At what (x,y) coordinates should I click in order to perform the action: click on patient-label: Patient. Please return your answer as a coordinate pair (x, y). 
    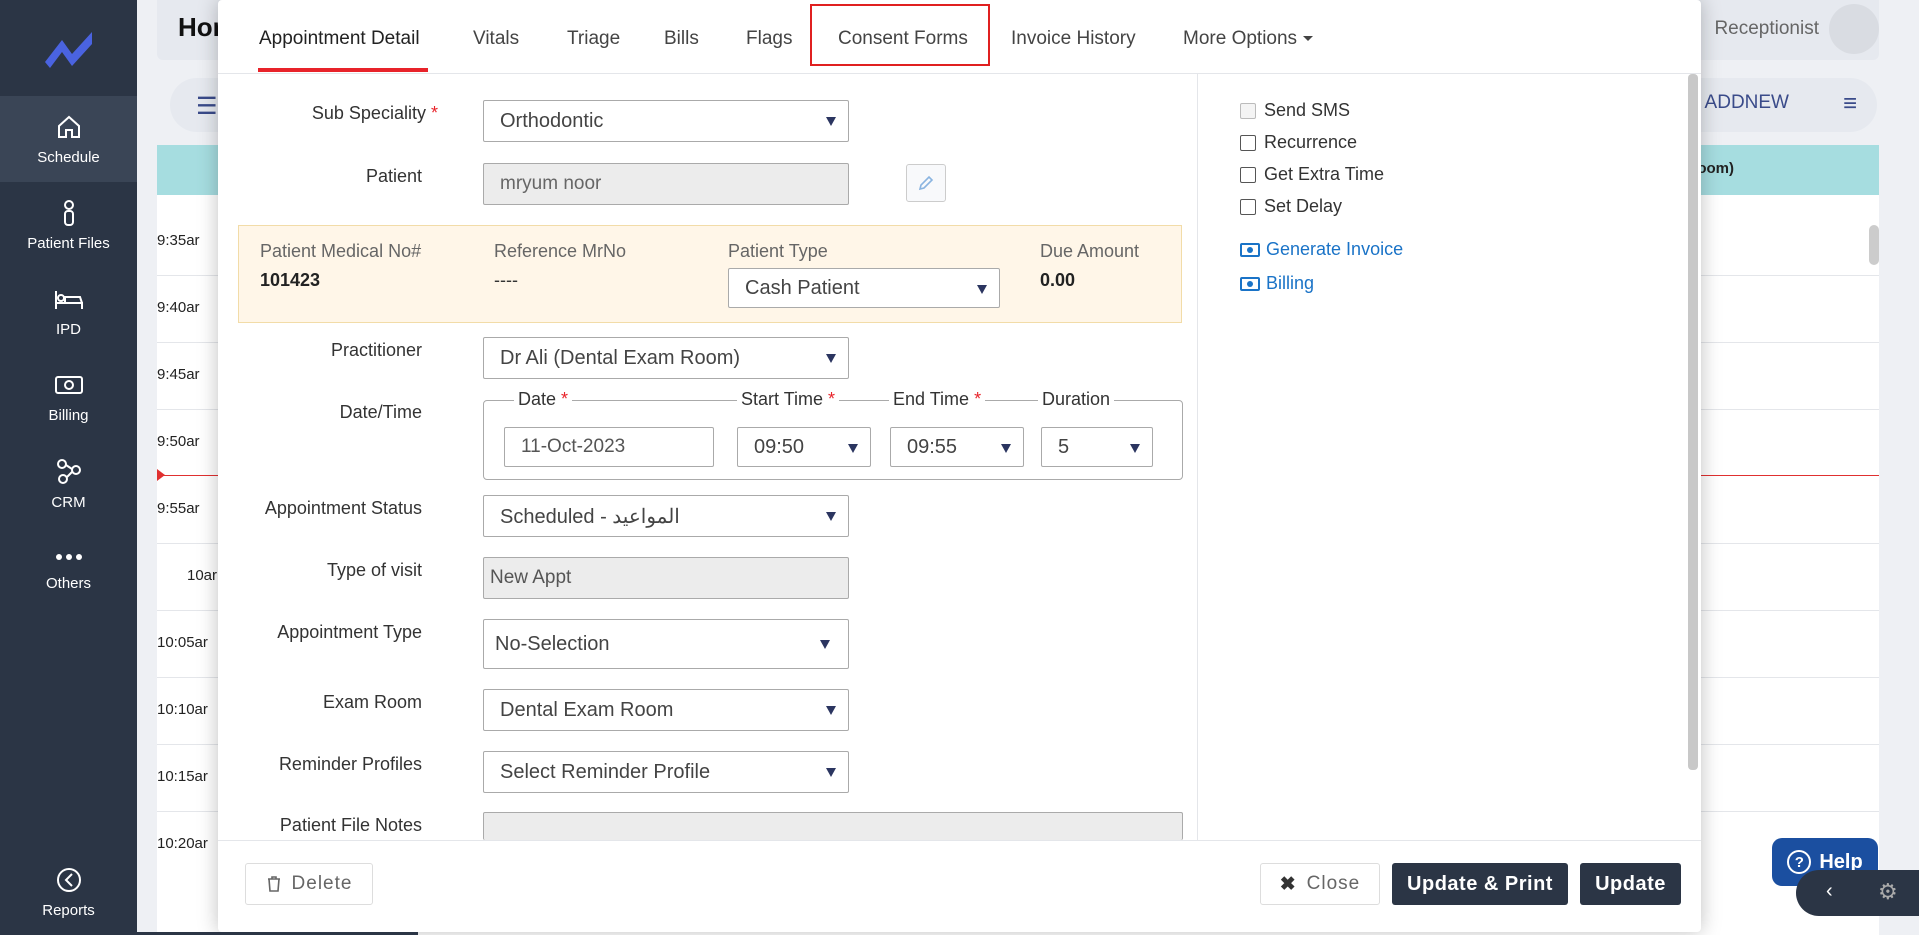
    Looking at the image, I should click on (393, 176).